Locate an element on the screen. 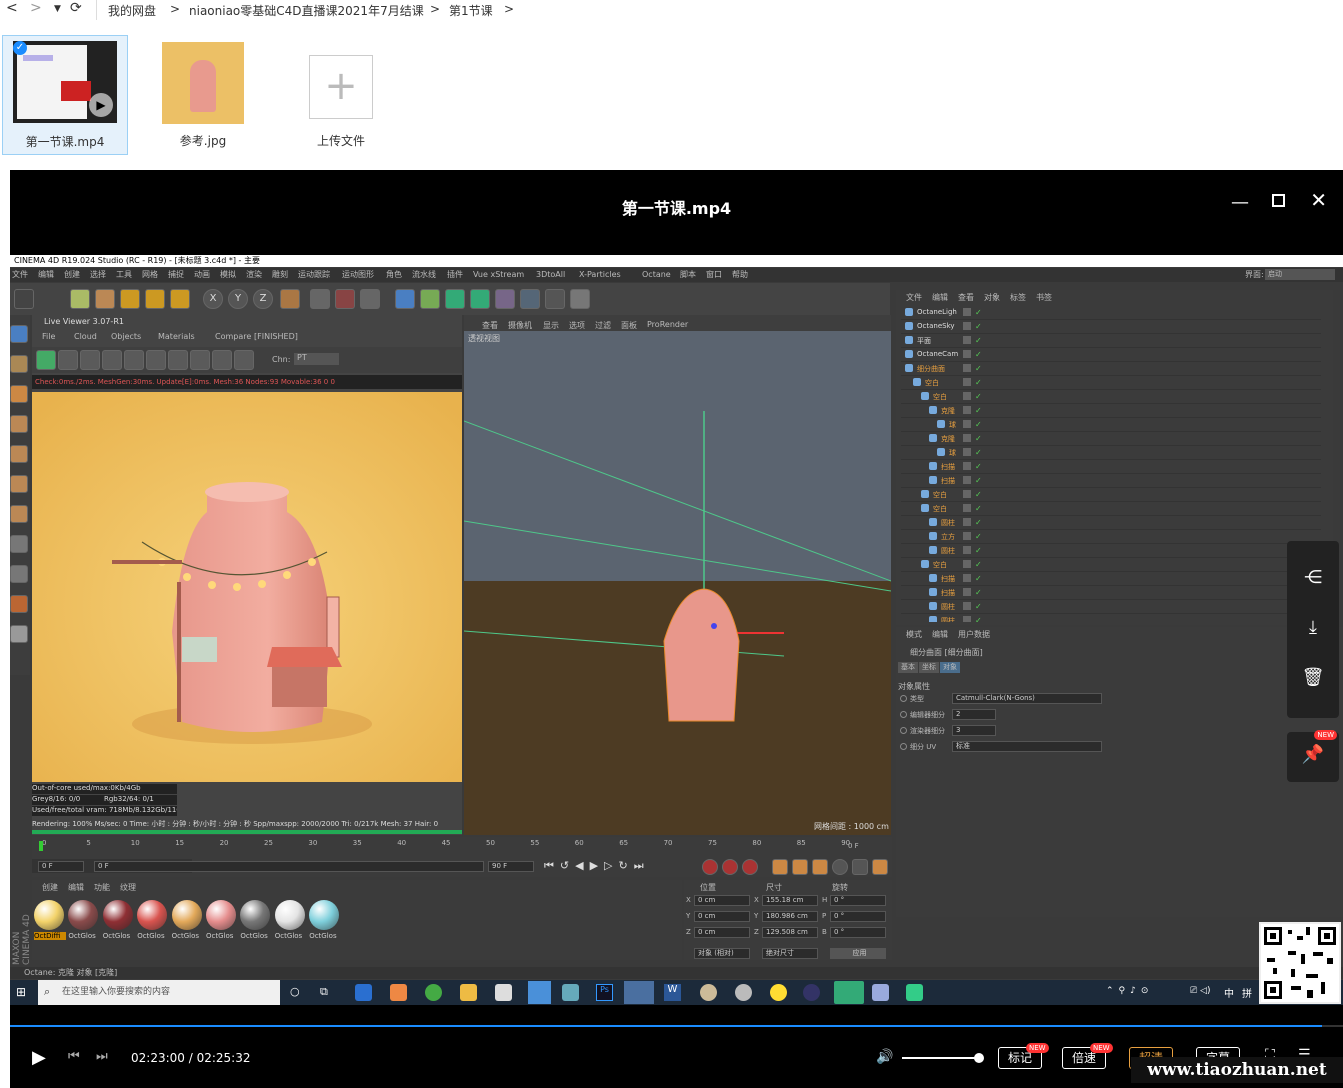 This screenshot has height=1088, width=1343. object-row: 平面 ✓ is located at coordinates (1111, 341).